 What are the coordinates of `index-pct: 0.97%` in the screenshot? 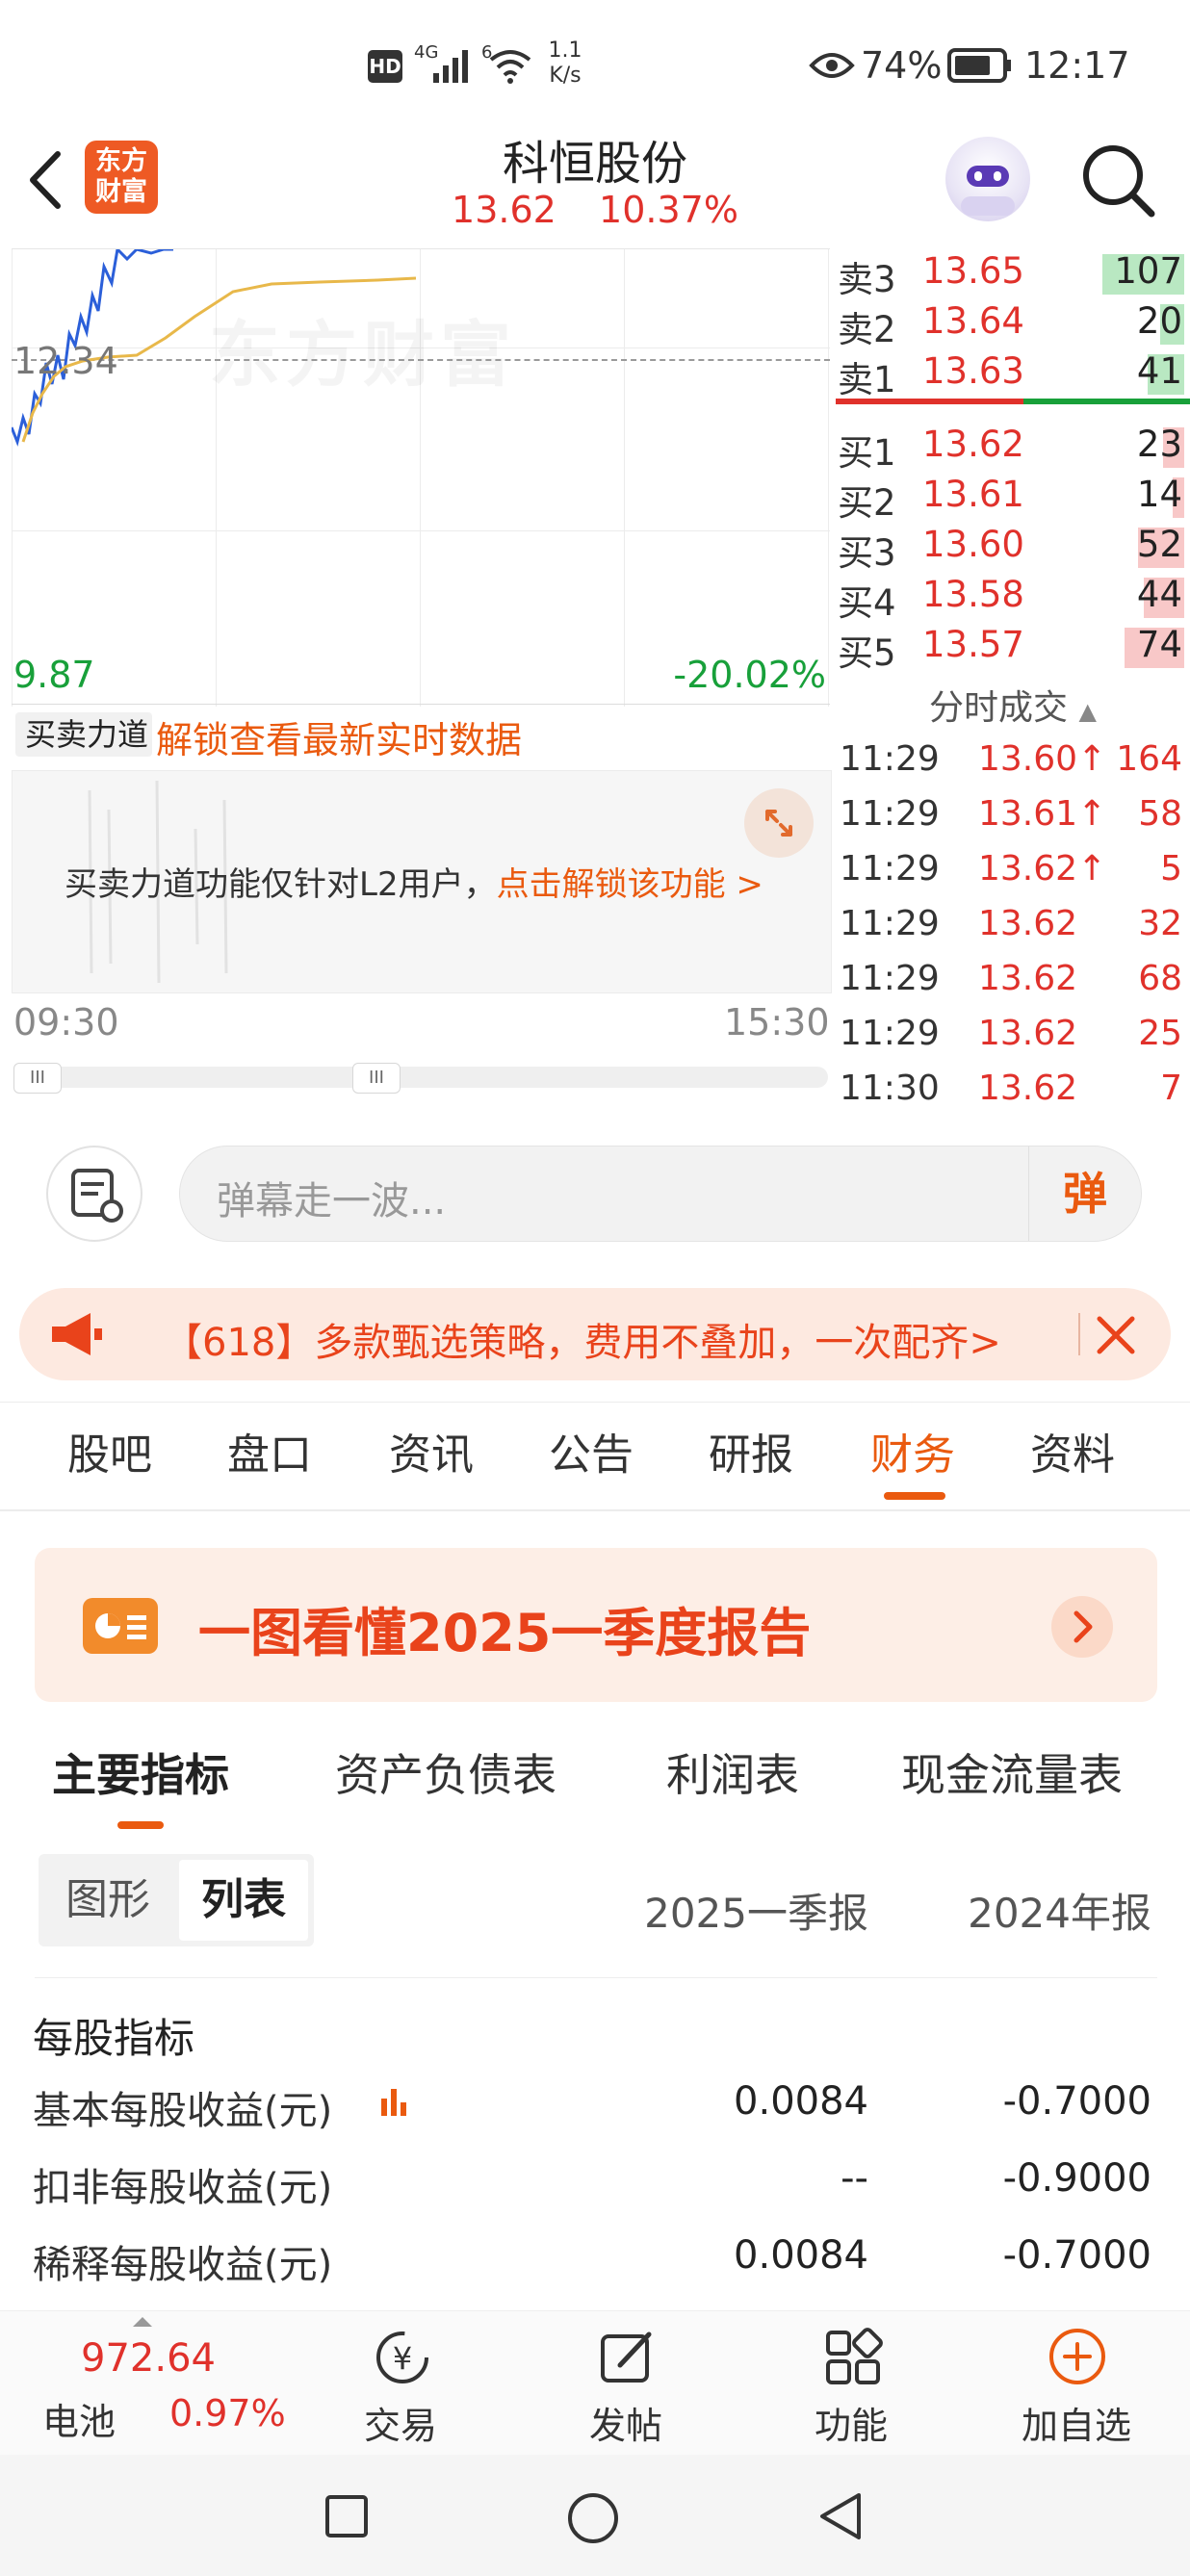 It's located at (228, 2413).